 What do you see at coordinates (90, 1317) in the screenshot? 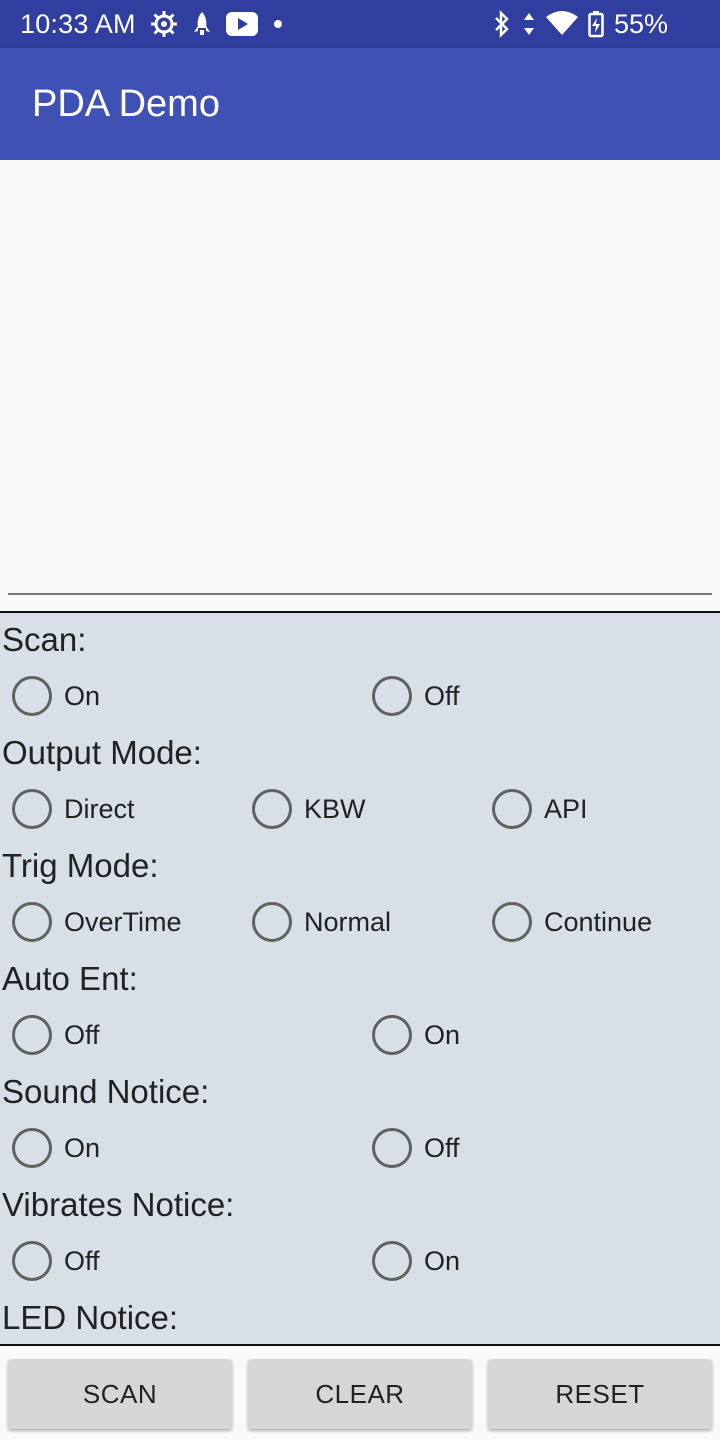
I see `led-notice-label: LED Notice:` at bounding box center [90, 1317].